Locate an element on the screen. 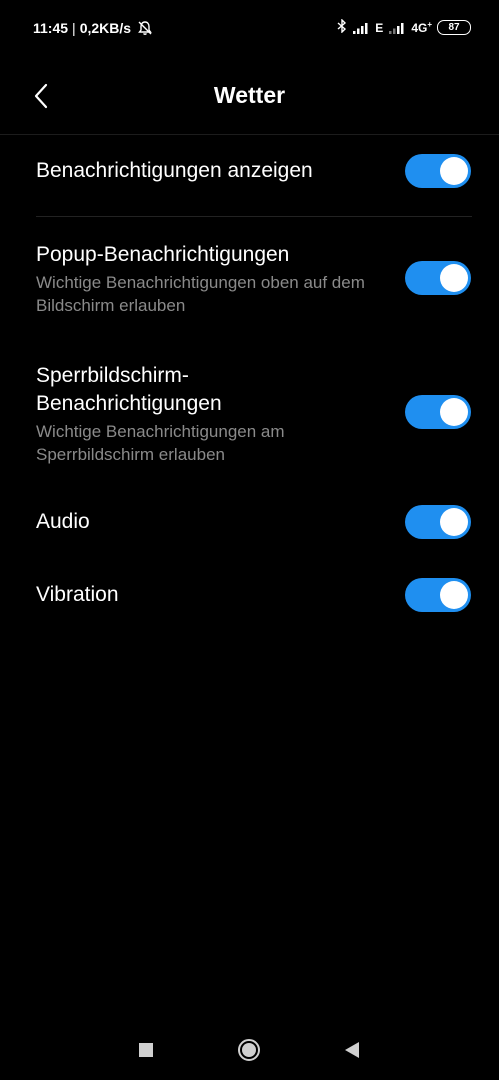 This screenshot has width=499, height=1080. clock: 11:45 is located at coordinates (51, 28).